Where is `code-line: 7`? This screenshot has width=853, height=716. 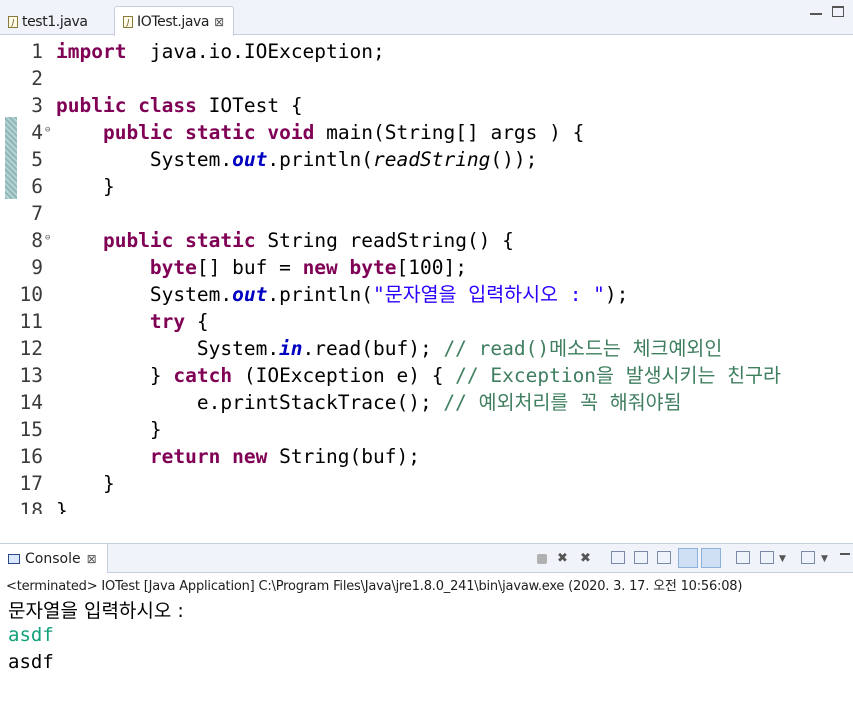
code-line: 7 is located at coordinates (426, 213).